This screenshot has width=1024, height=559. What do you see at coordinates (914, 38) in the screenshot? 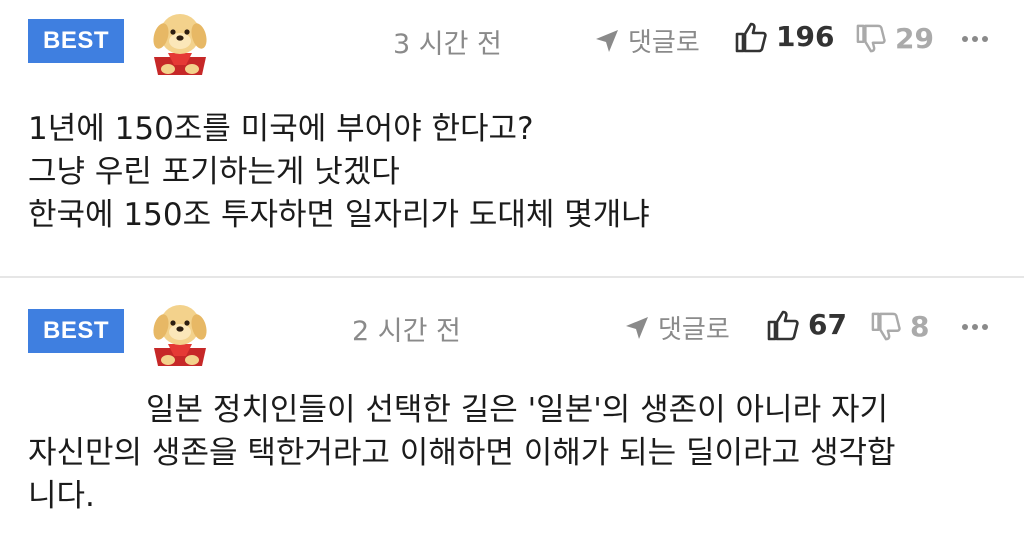
I see `dislike-count: 29` at bounding box center [914, 38].